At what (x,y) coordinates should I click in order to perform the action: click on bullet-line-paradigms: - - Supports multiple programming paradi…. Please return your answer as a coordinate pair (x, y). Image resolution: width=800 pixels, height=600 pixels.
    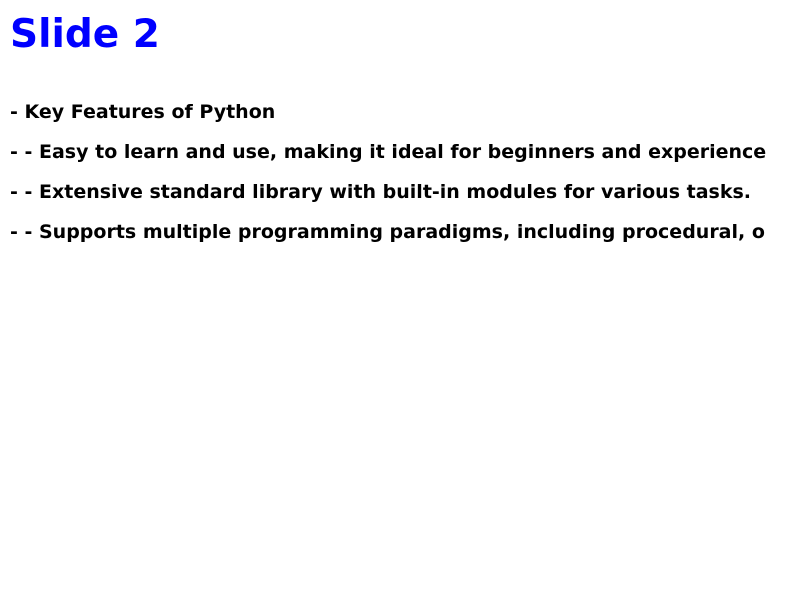
    Looking at the image, I should click on (387, 232).